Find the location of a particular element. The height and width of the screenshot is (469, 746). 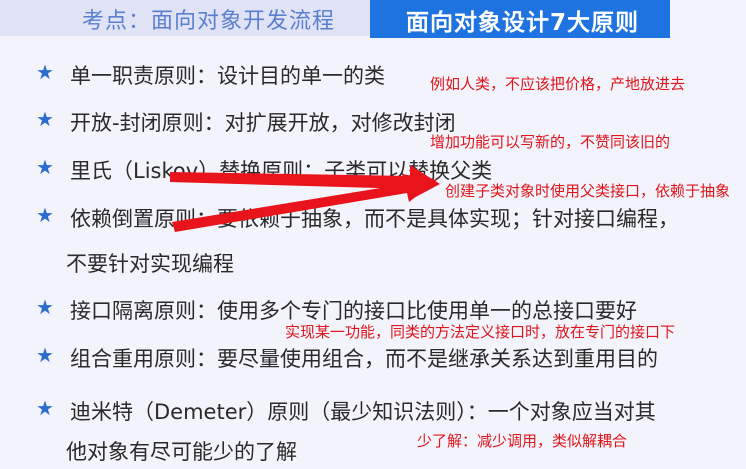

arrow-upper is located at coordinates (305, 182).